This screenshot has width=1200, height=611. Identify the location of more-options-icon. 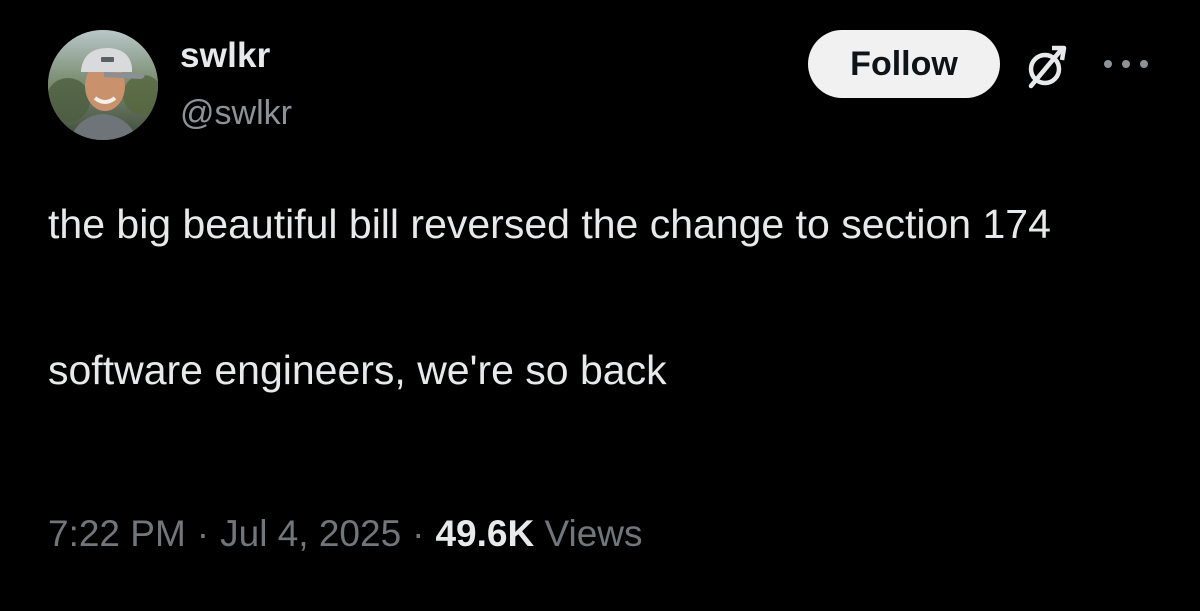
(1126, 64).